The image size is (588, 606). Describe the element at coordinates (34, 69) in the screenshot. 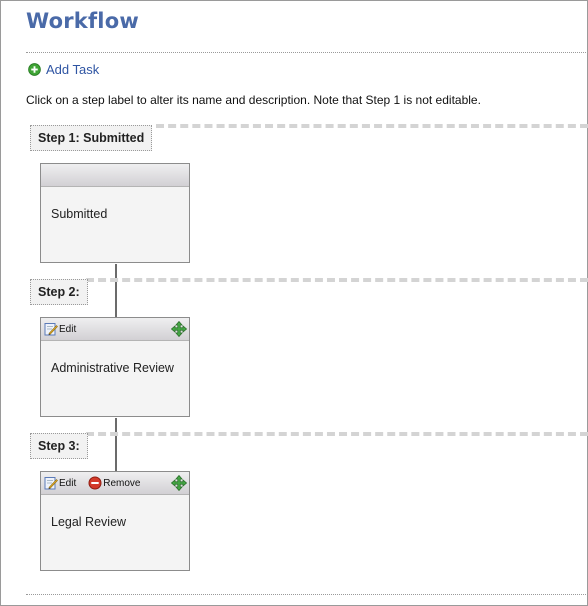

I see `plus-circle-icon` at that location.